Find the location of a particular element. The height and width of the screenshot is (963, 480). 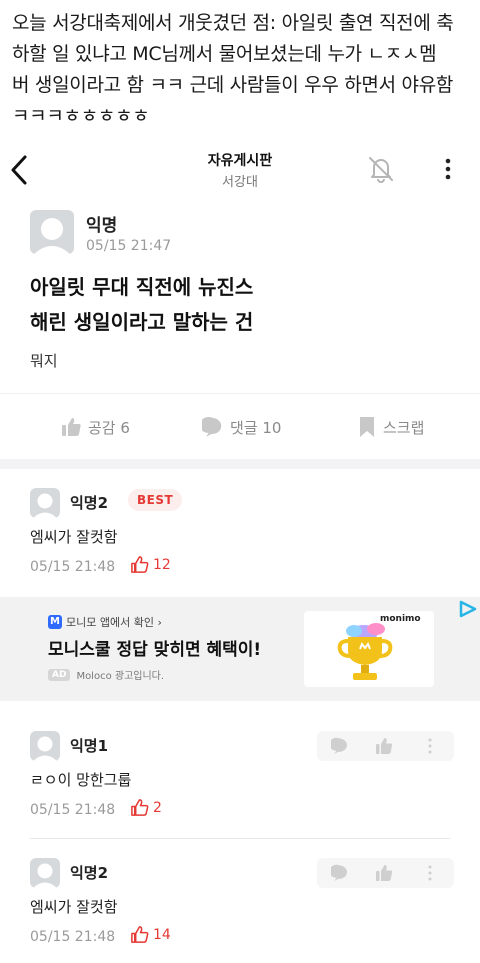

comment-label: 댓글 10 is located at coordinates (256, 427).